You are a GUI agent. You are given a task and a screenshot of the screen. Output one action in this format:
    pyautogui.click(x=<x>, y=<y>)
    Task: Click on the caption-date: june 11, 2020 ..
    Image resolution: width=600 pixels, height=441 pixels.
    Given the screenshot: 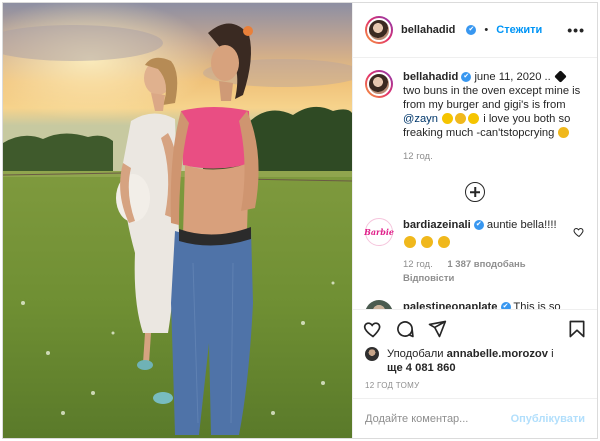 What is the action you would take?
    pyautogui.click(x=512, y=77)
    